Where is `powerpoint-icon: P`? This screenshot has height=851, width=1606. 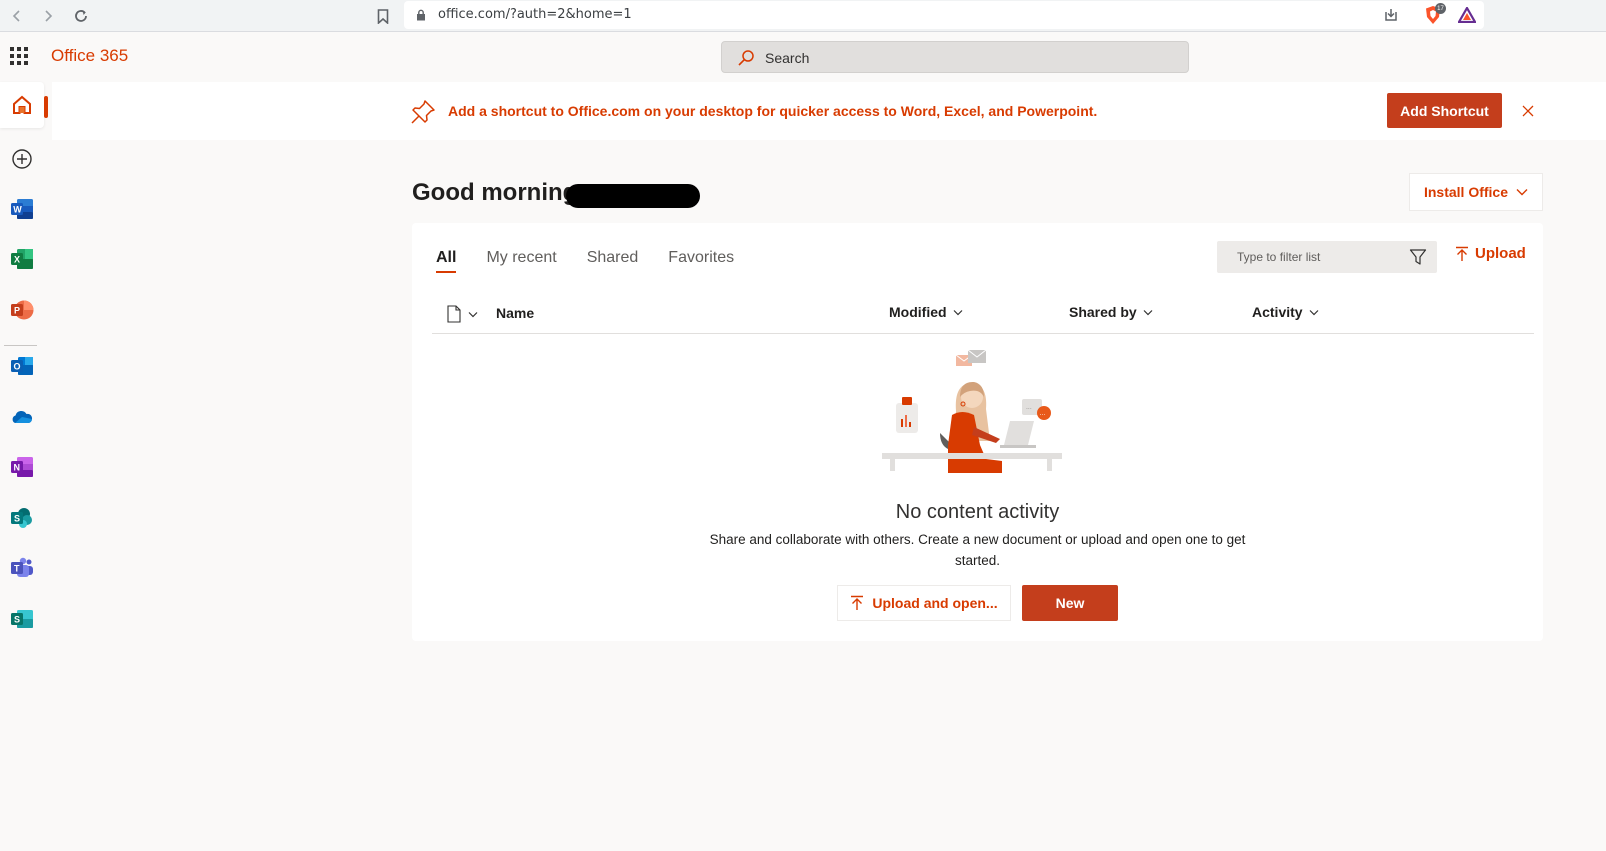
powerpoint-icon: P is located at coordinates (22, 310).